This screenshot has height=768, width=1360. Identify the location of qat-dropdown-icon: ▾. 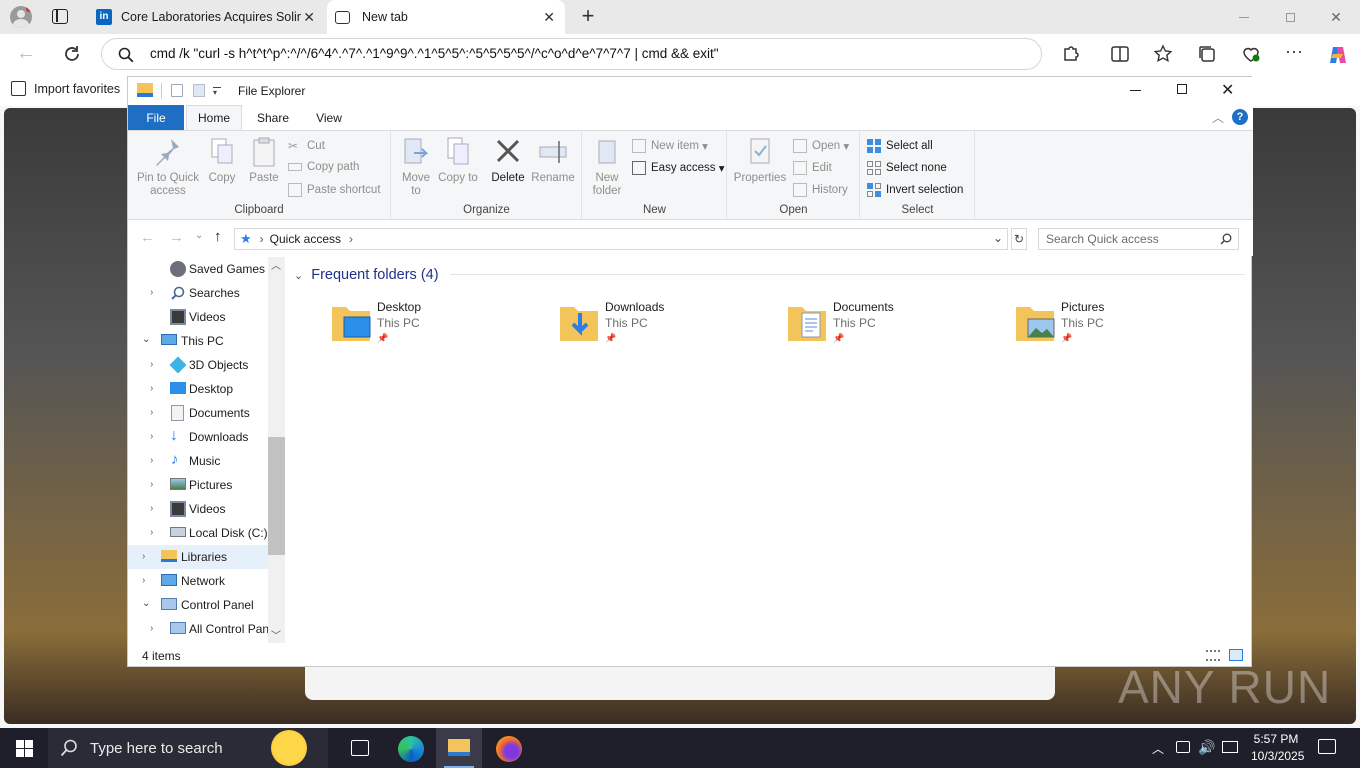
(217, 92).